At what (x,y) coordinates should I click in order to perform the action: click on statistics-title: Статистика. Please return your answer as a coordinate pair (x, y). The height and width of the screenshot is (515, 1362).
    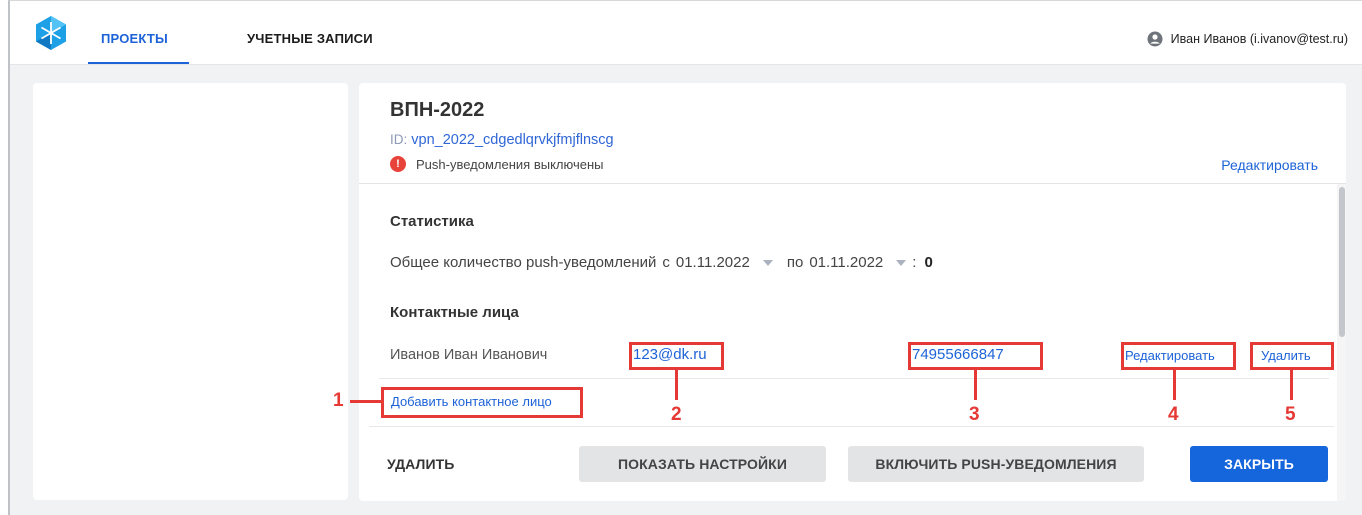
    Looking at the image, I should click on (432, 221).